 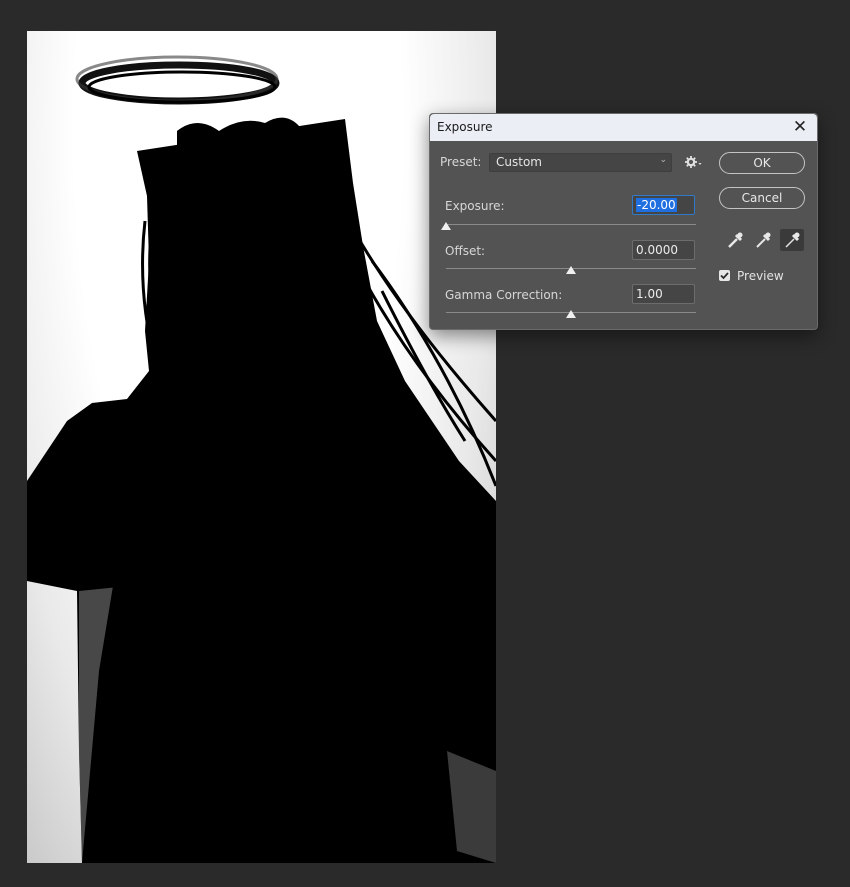 I want to click on chevron-down-icon: ⌄, so click(x=663, y=160).